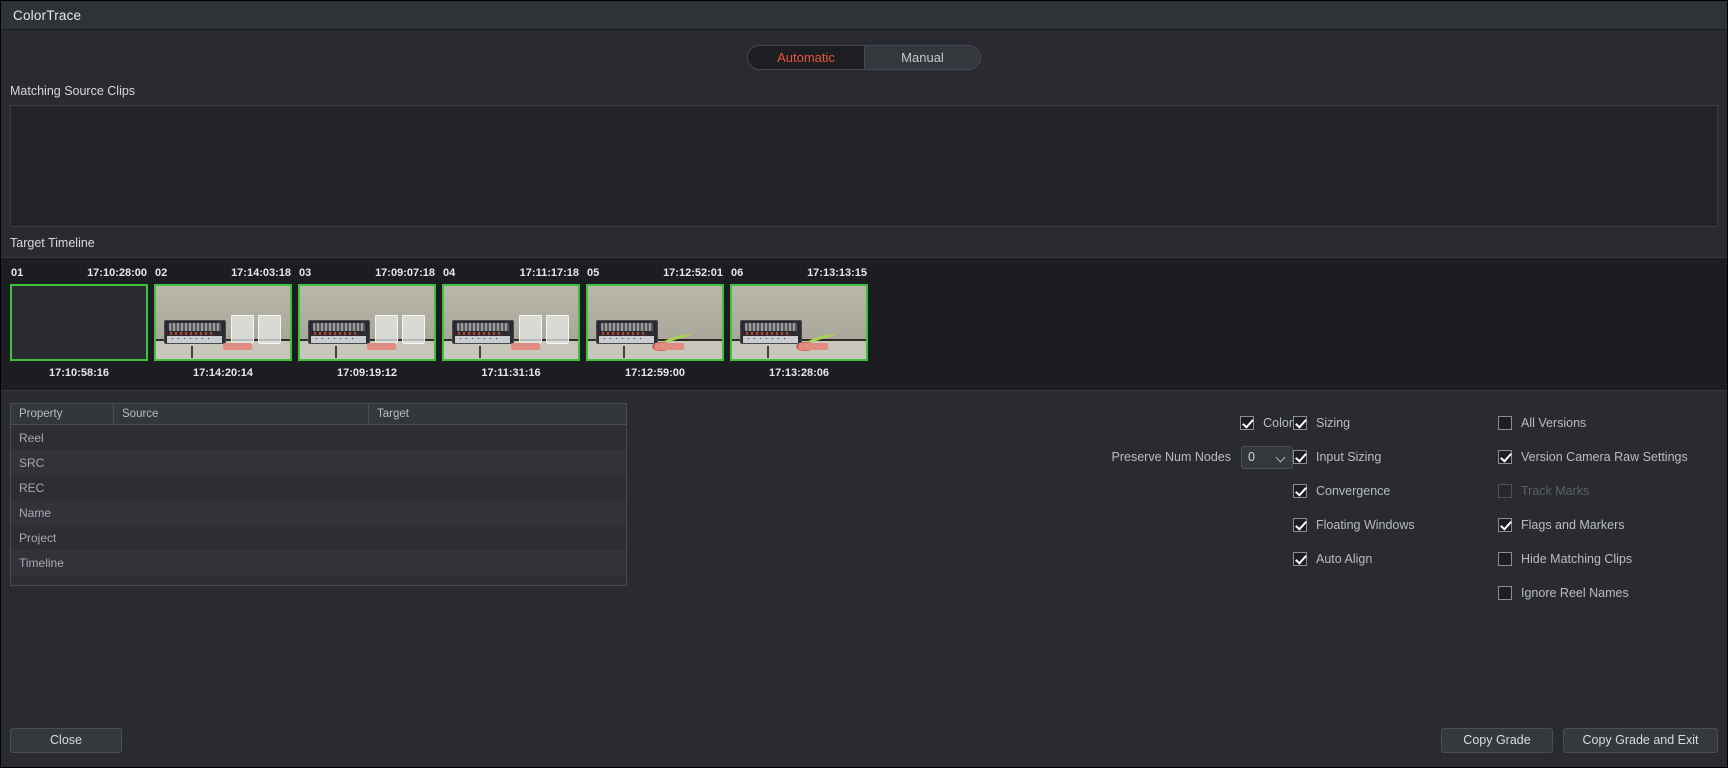 This screenshot has width=1728, height=768. What do you see at coordinates (1266, 423) in the screenshot?
I see `checkbox-row-color: Color` at bounding box center [1266, 423].